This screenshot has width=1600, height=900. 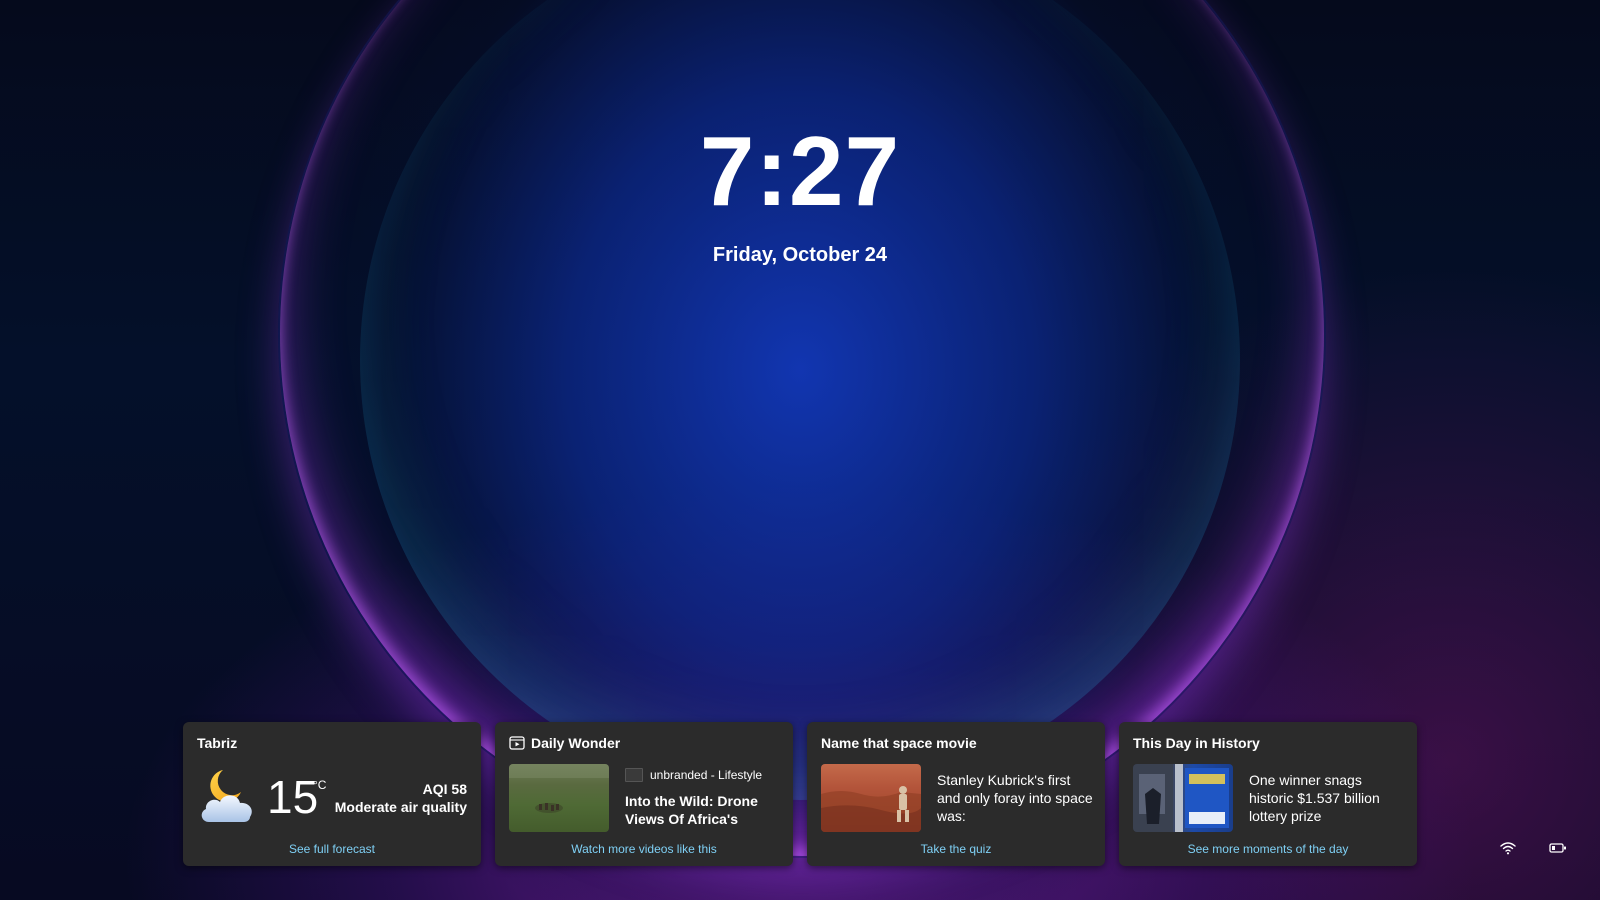 I want to click on lock-date: Friday, October 24, so click(x=800, y=255).